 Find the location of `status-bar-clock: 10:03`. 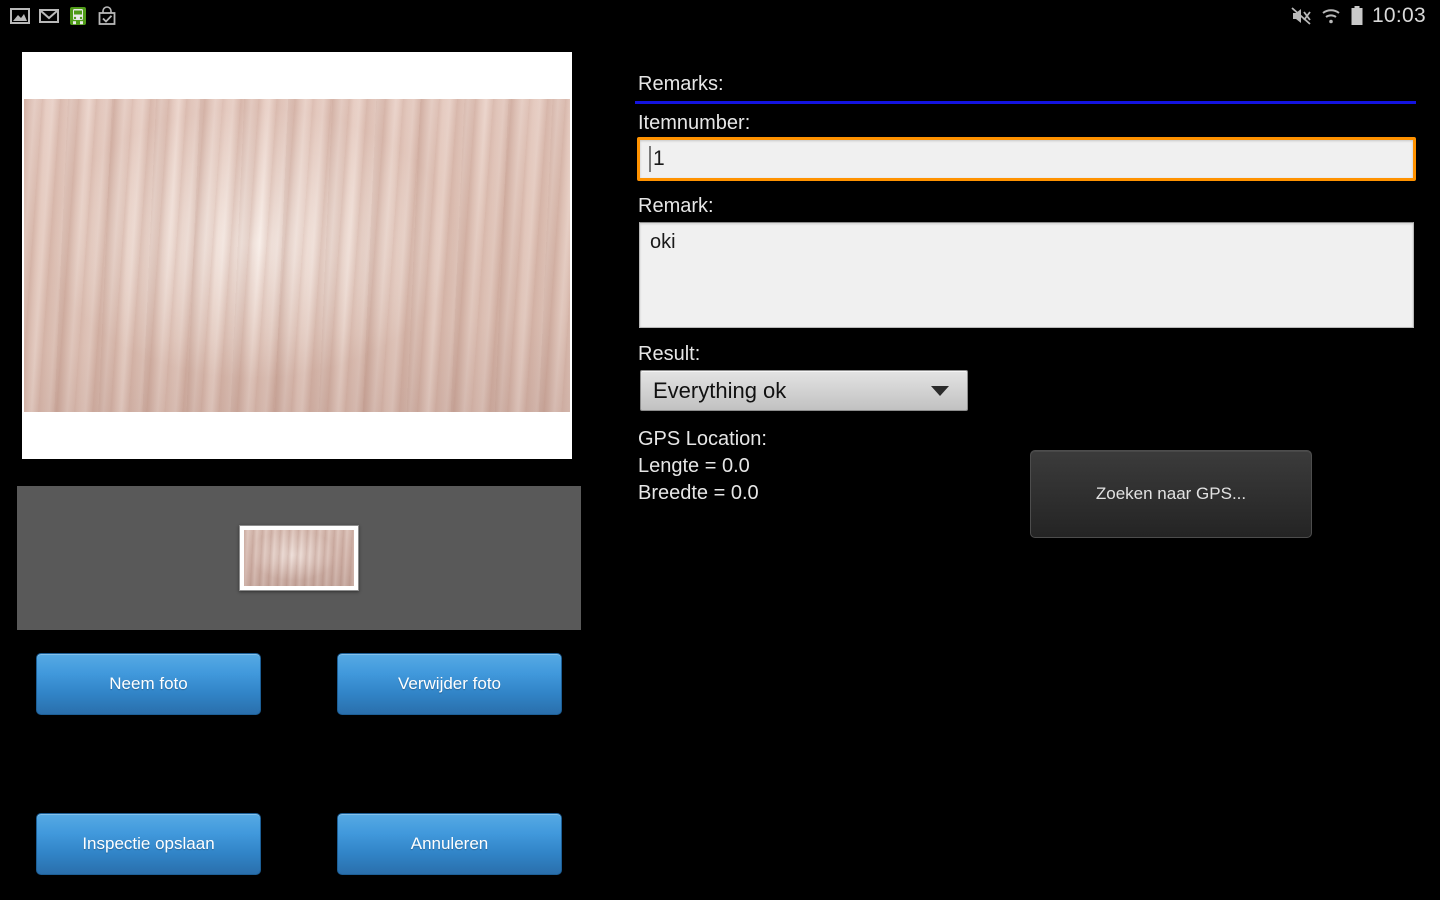

status-bar-clock: 10:03 is located at coordinates (1398, 15).